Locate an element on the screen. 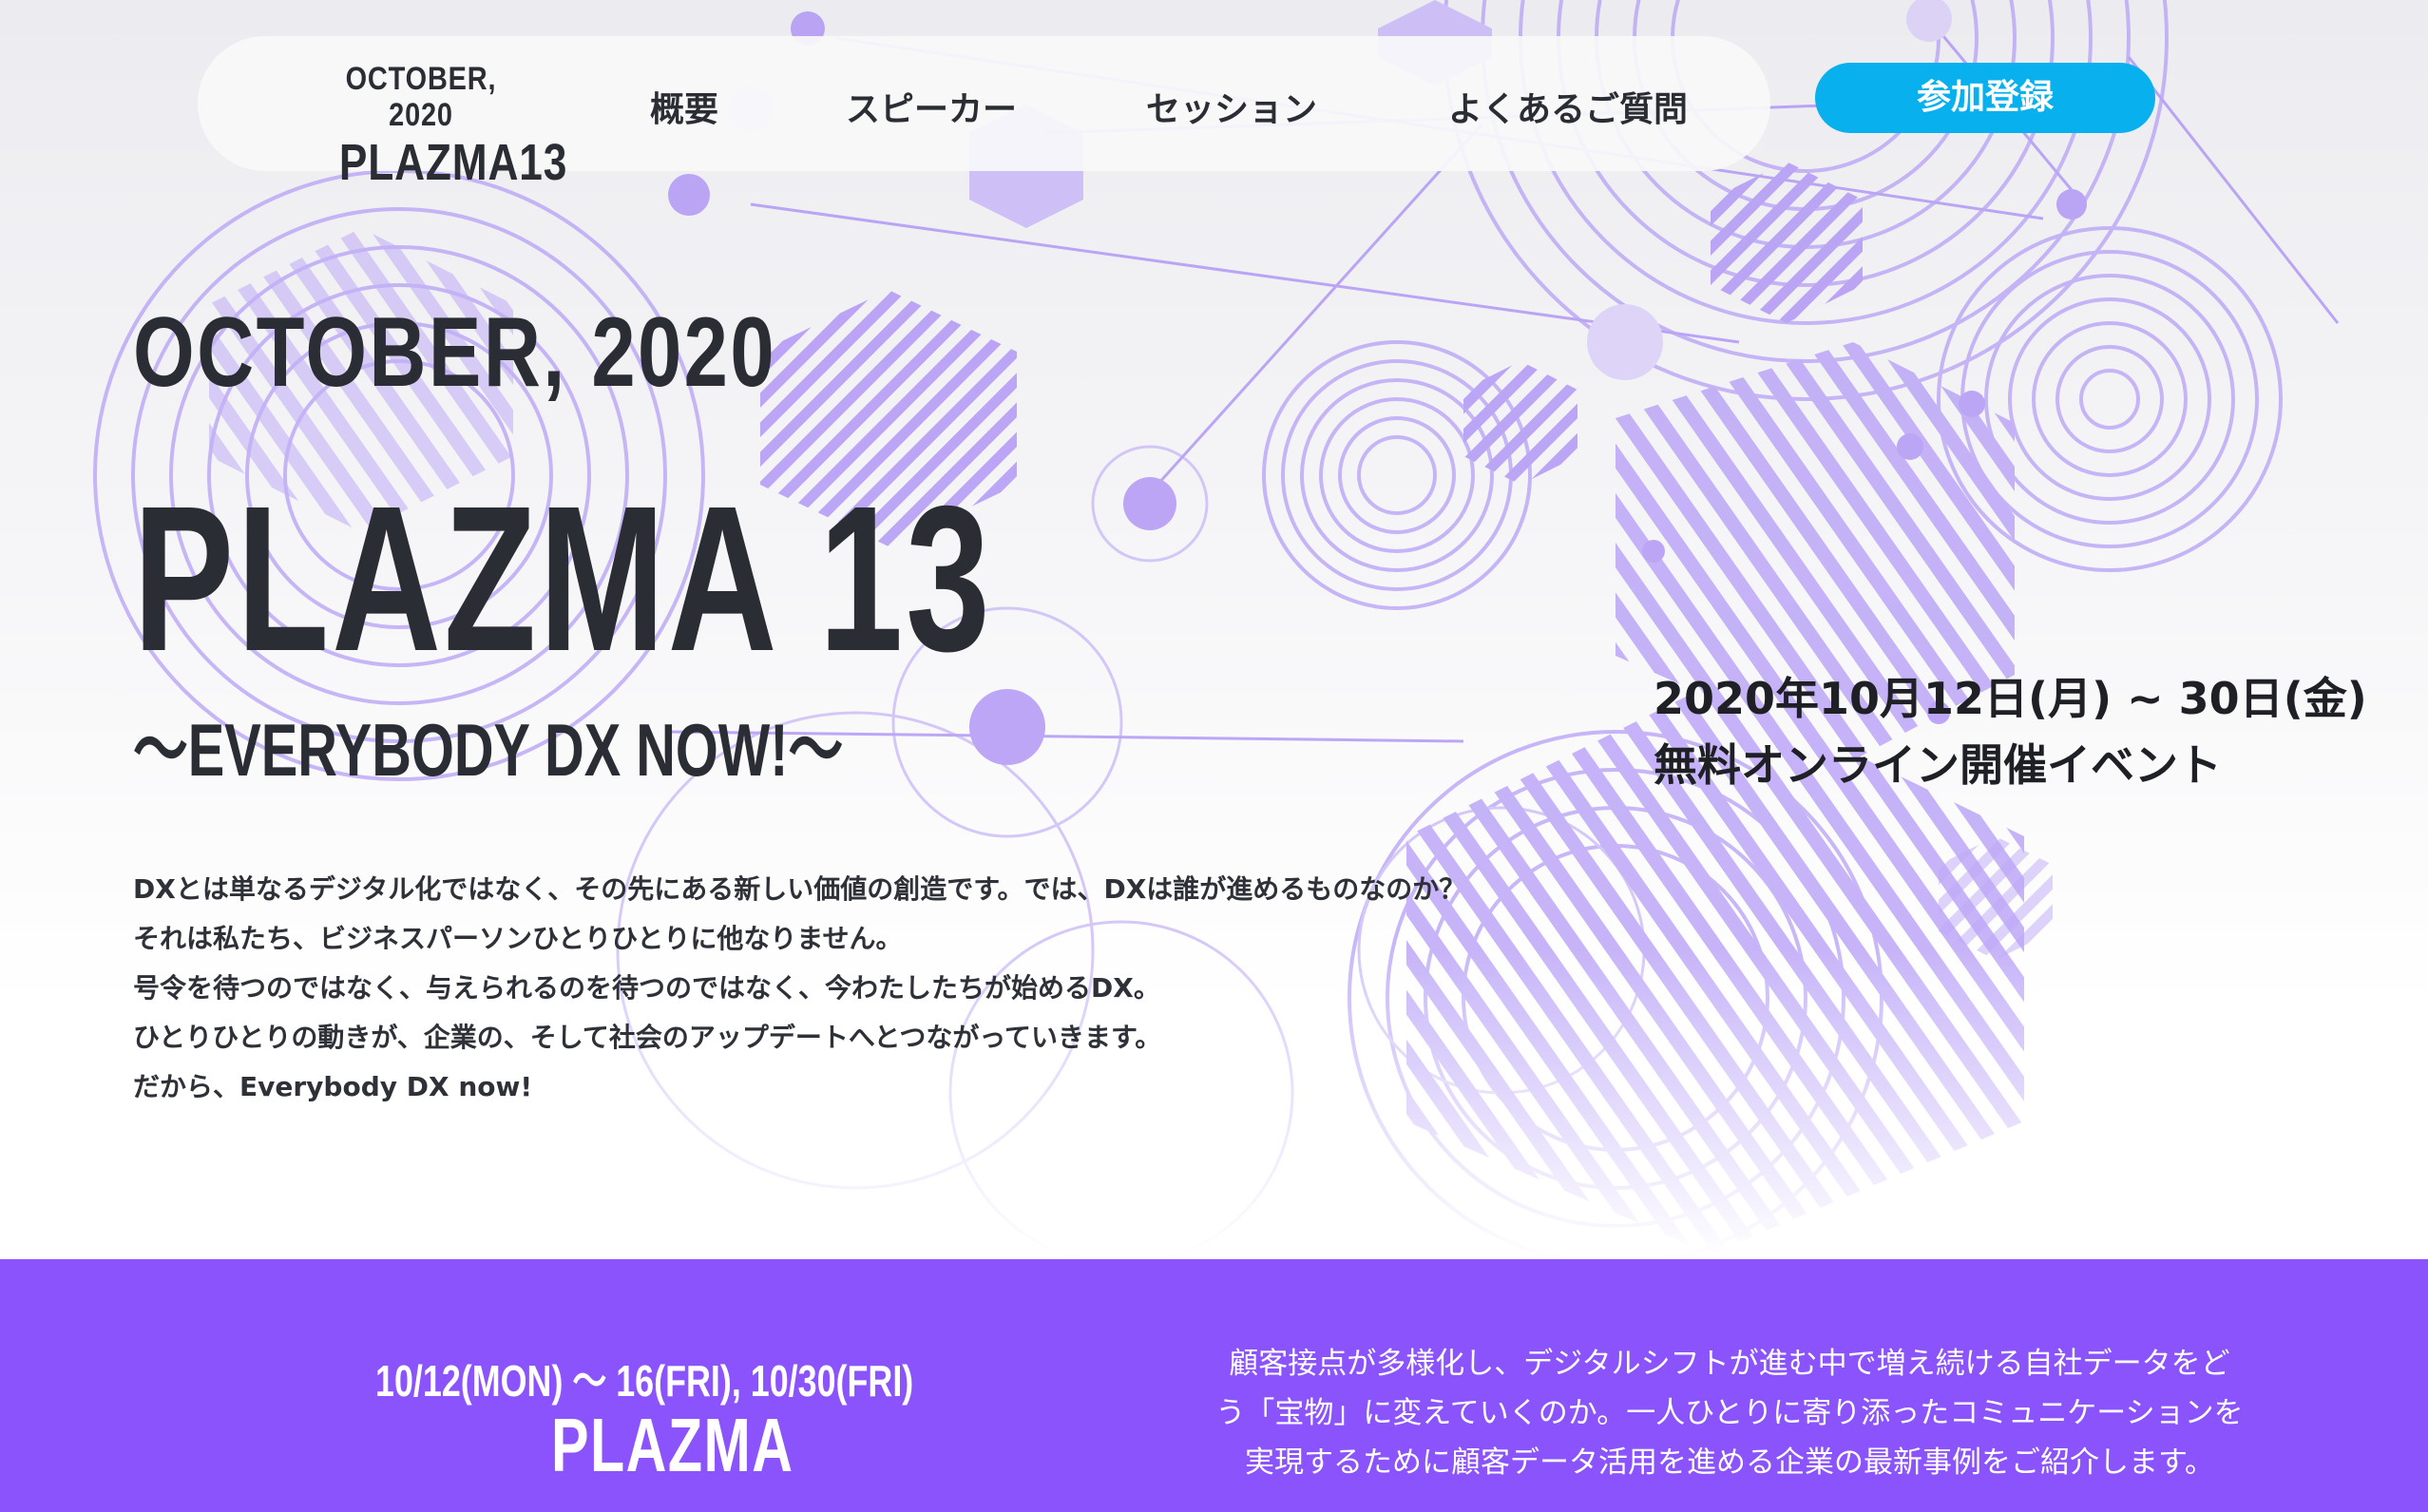 The width and height of the screenshot is (2428, 1512). register-button: 参加登録 is located at coordinates (1985, 98).